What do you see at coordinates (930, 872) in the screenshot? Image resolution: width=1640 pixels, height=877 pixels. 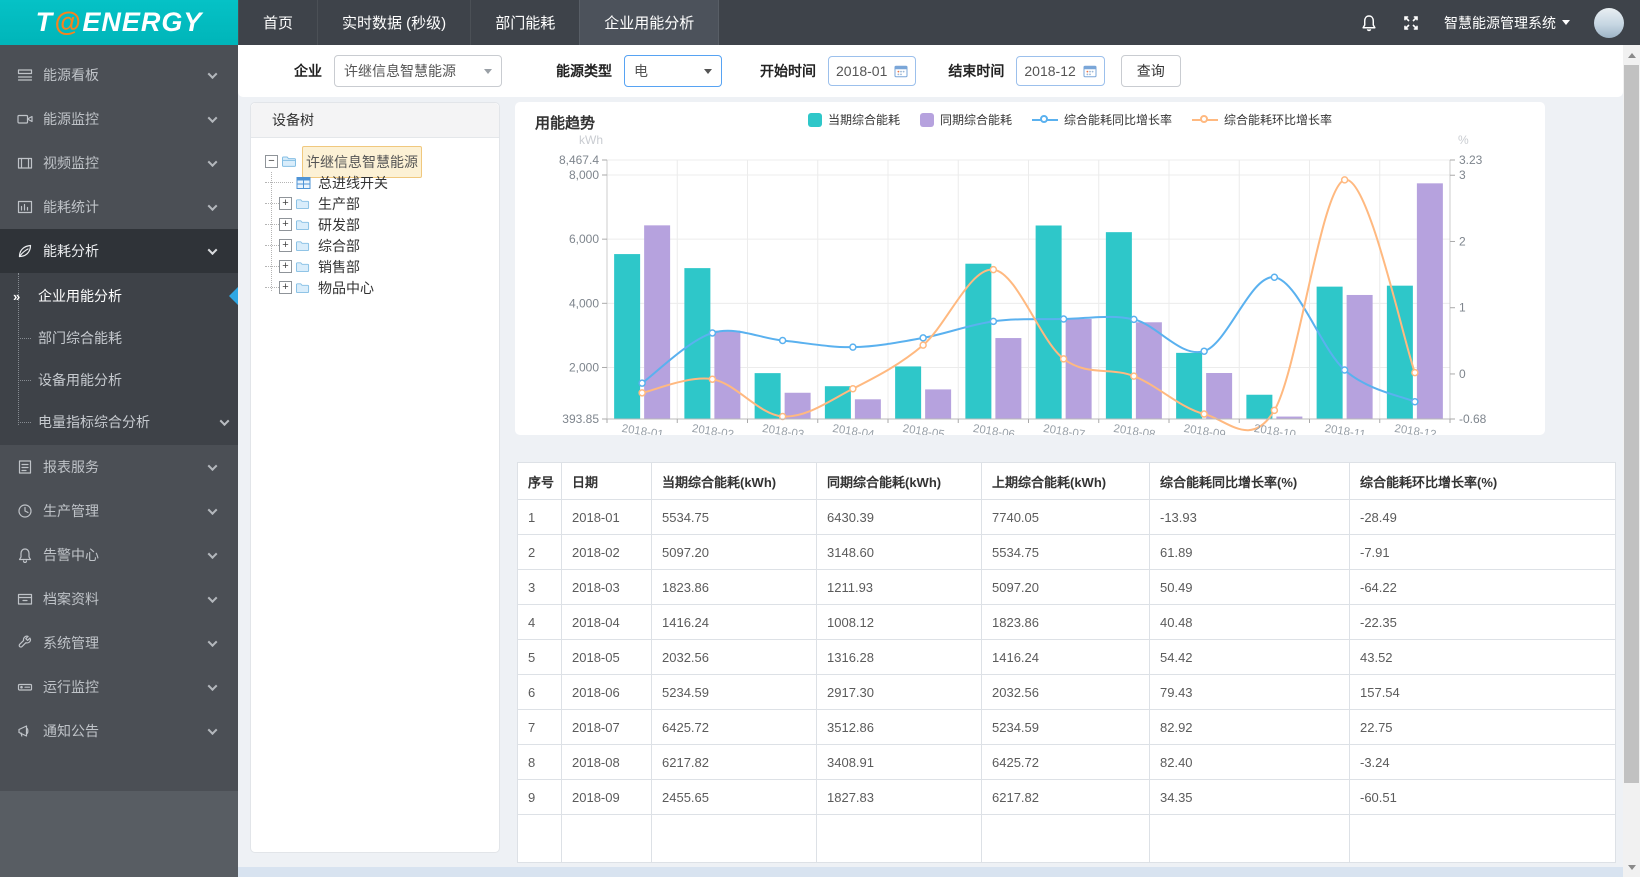 I see `horizontal-scrollbar` at bounding box center [930, 872].